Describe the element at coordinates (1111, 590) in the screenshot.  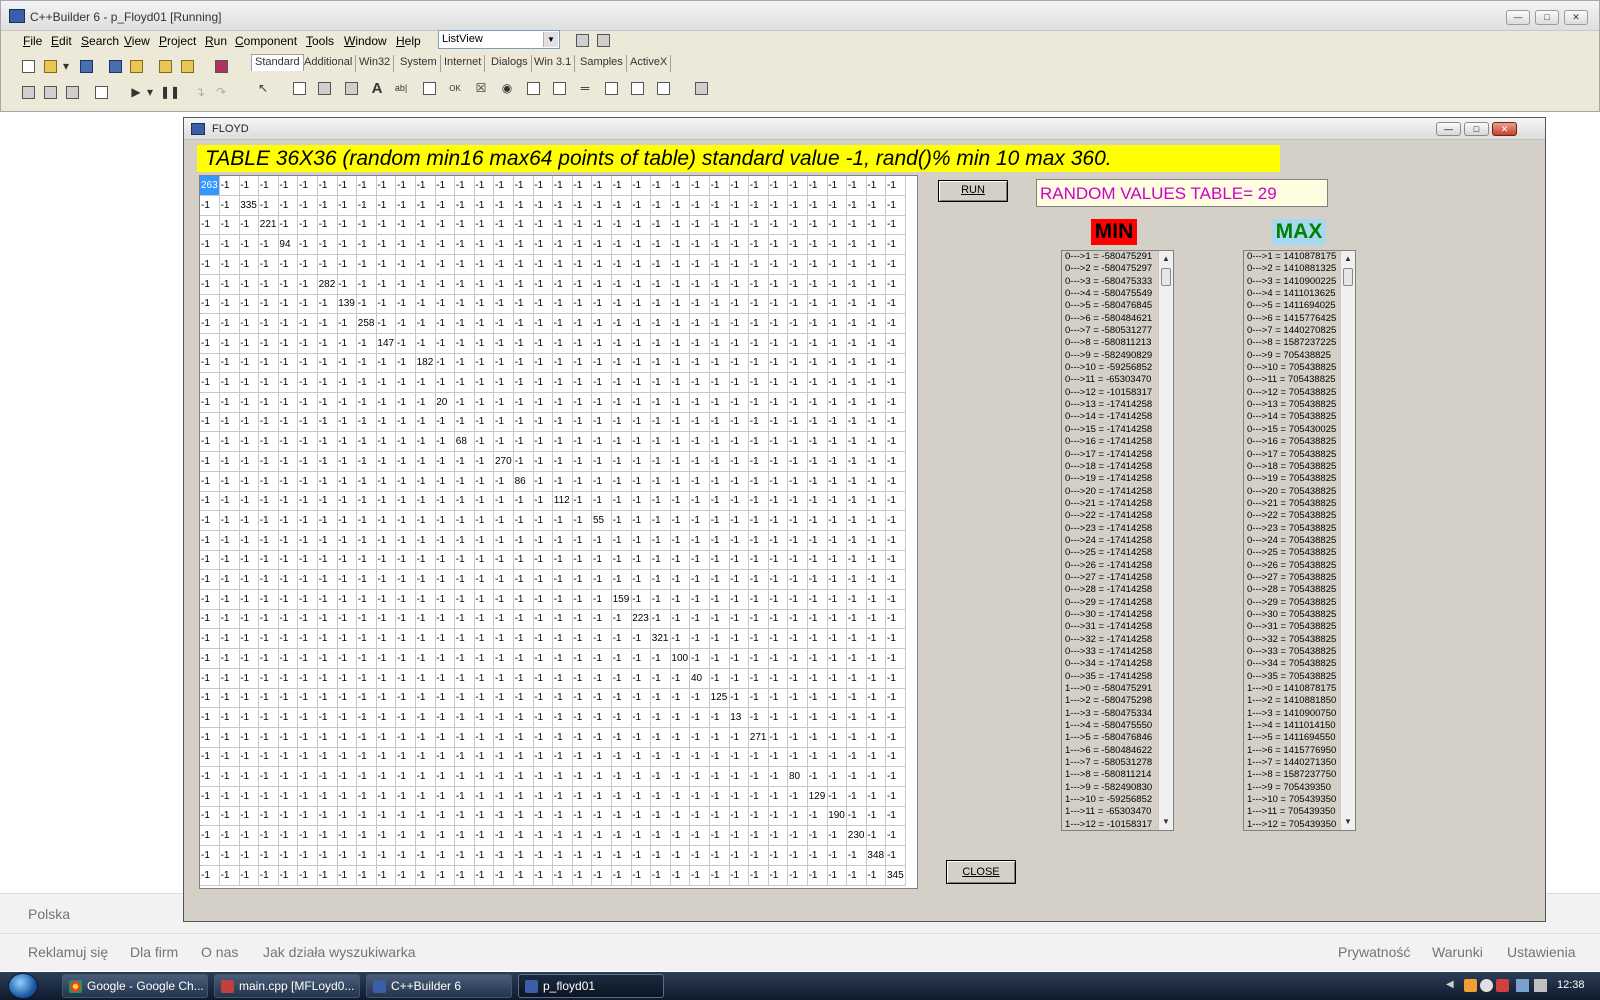
I see `list-item: 0--->28 = -17414258` at that location.